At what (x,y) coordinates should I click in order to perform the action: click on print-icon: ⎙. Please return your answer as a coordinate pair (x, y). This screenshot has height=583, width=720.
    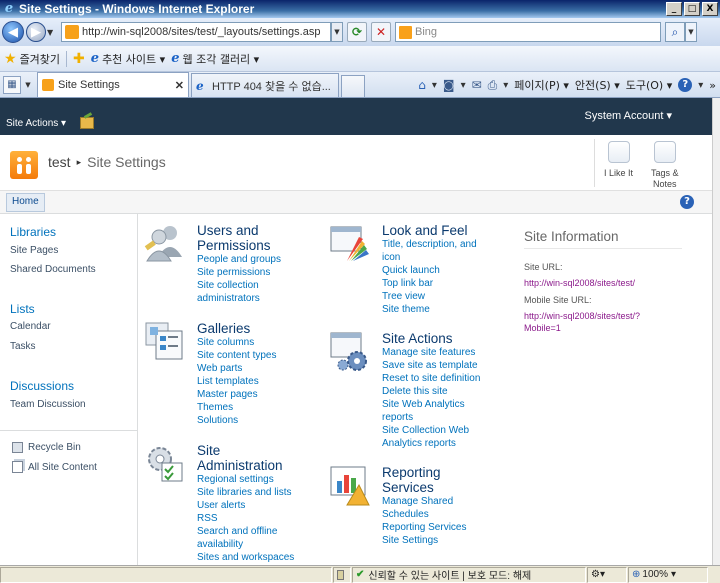
    Looking at the image, I should click on (493, 85).